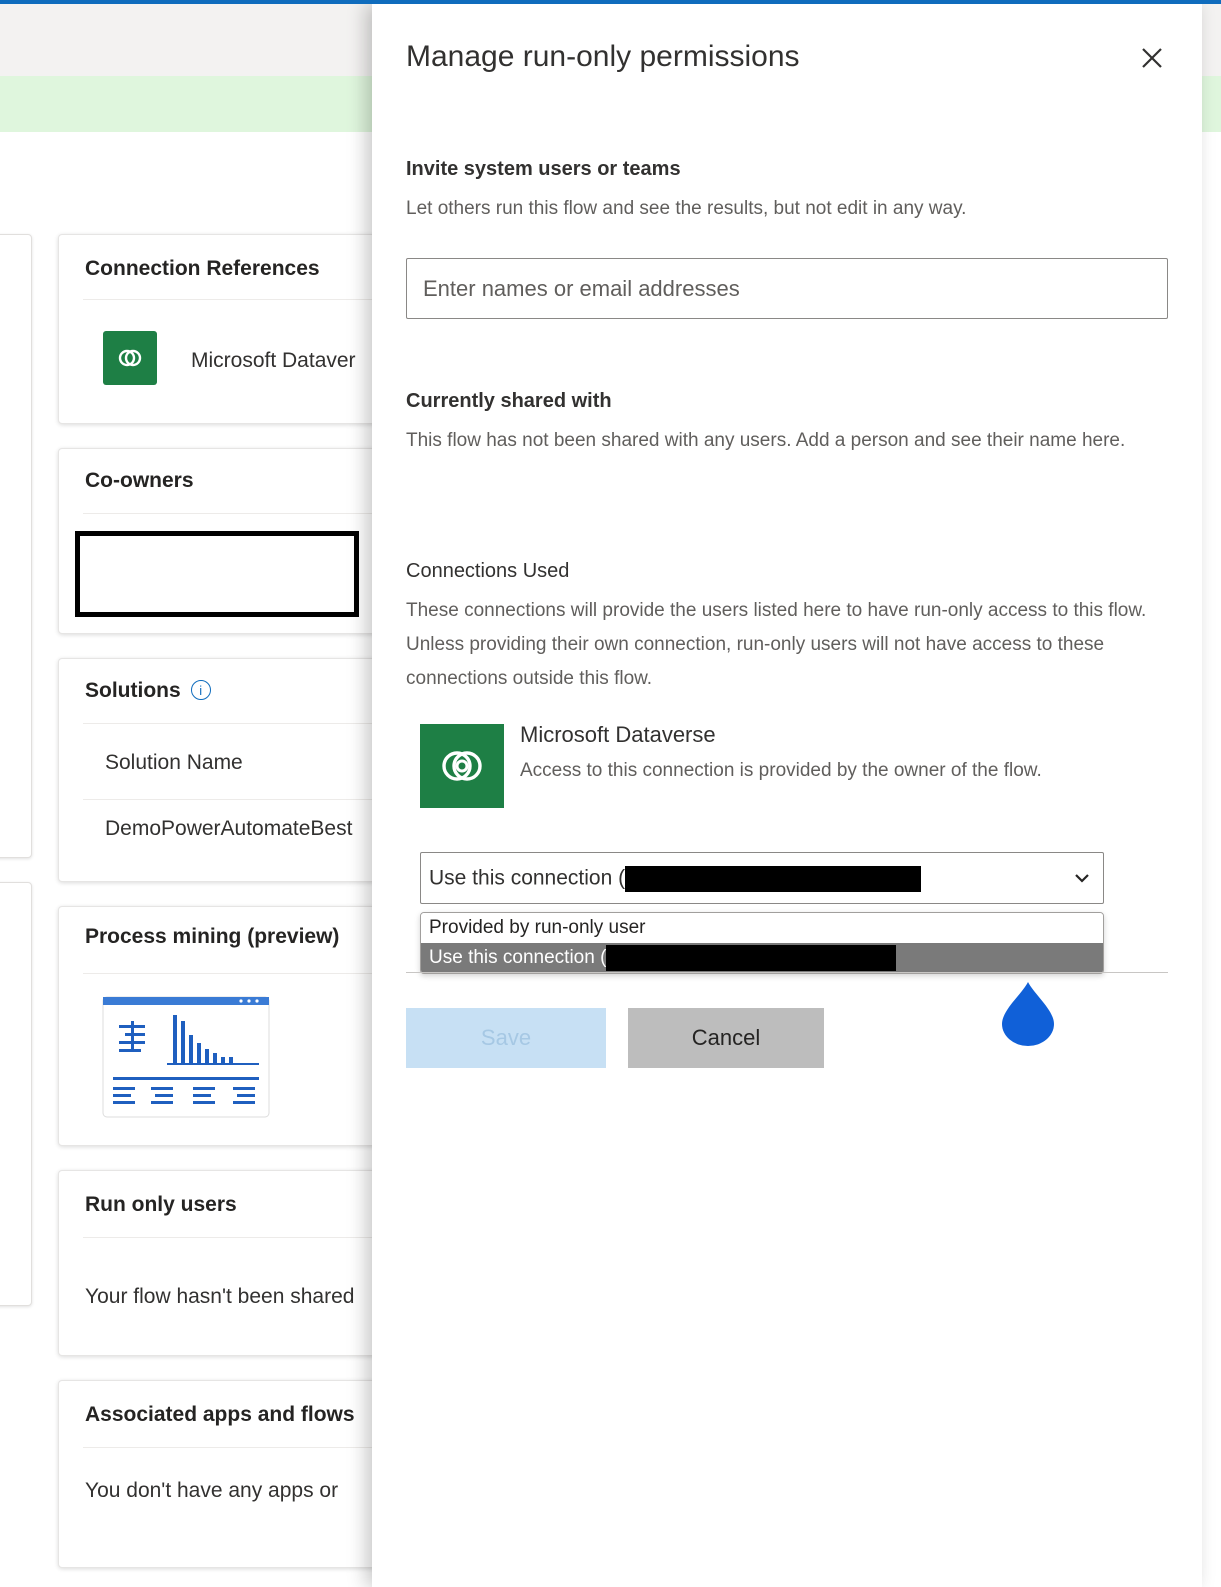 The height and width of the screenshot is (1587, 1221). I want to click on card-title: Process mining (preview), so click(212, 936).